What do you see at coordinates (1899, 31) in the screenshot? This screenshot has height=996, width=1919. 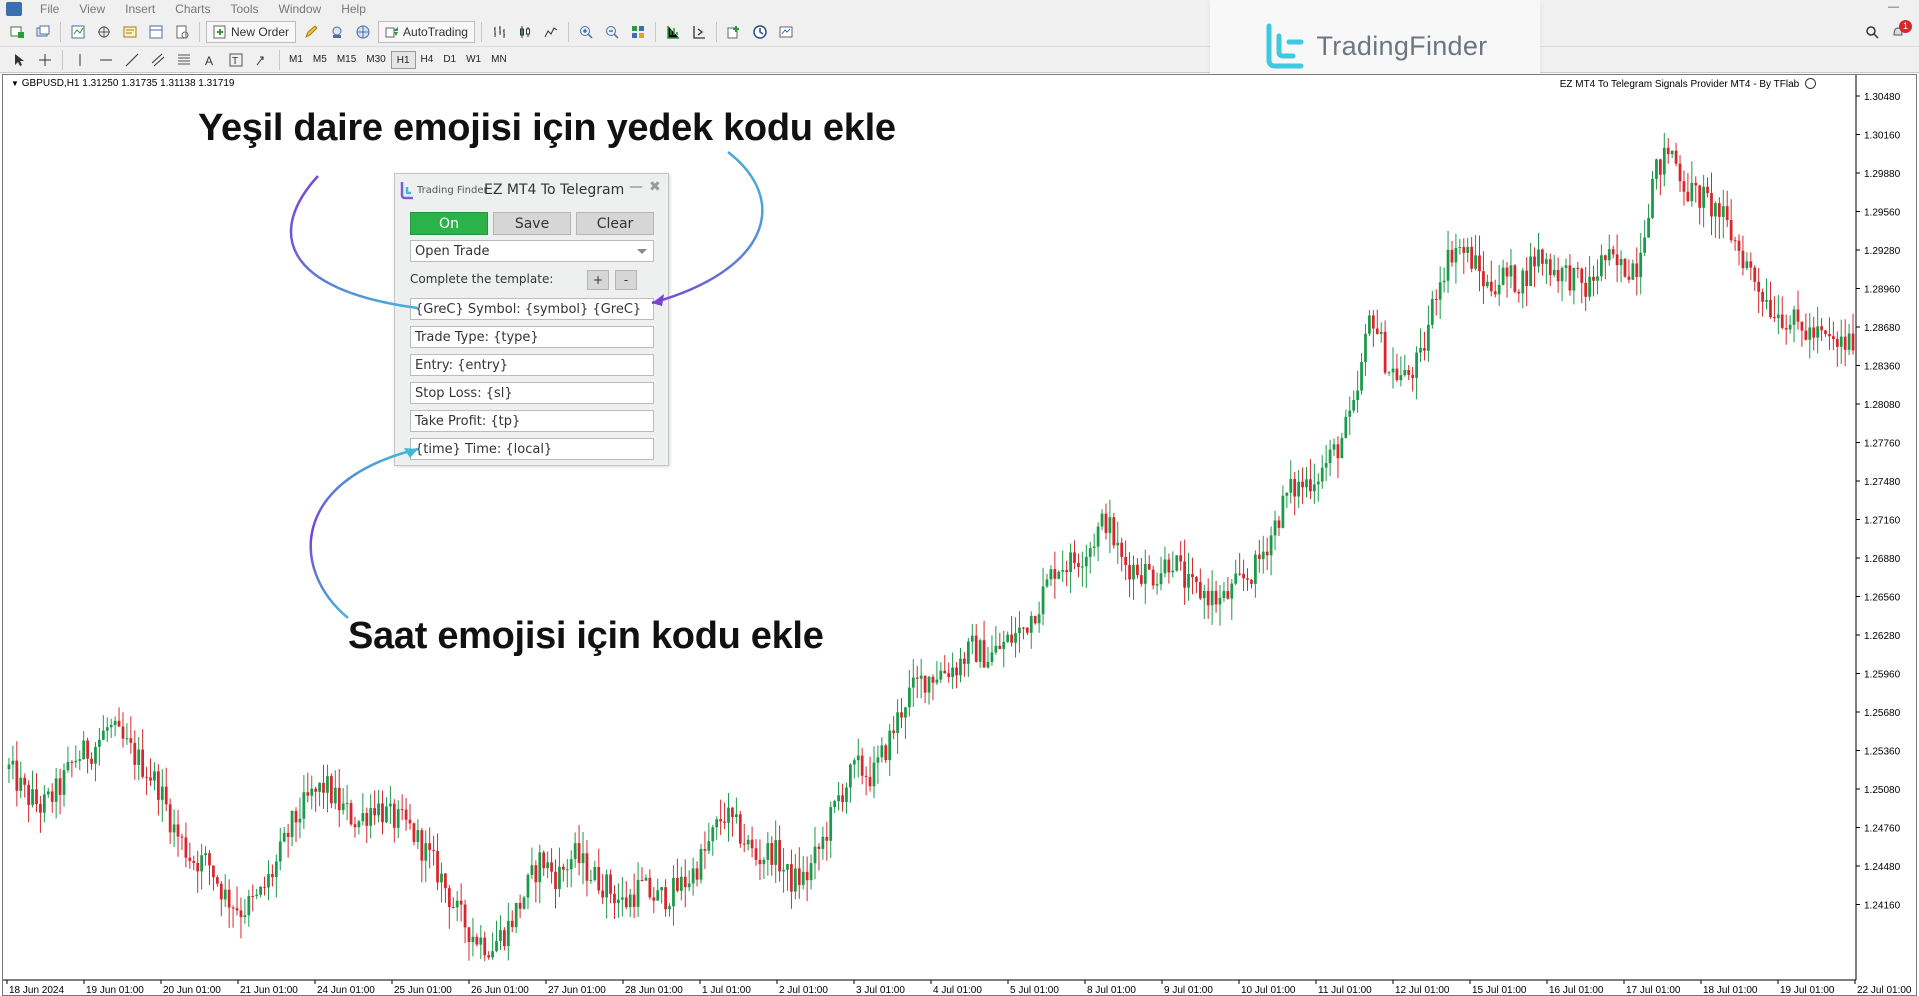 I see `notifications-icon: 1` at bounding box center [1899, 31].